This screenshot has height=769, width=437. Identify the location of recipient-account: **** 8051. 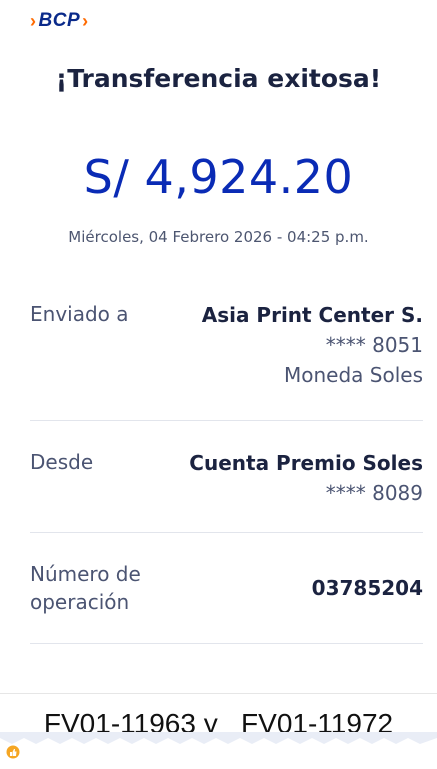
(374, 345).